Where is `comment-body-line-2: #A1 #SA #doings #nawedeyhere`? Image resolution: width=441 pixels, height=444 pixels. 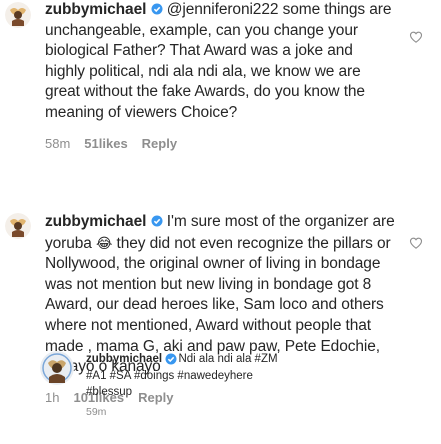 comment-body-line-2: #A1 #SA #doings #nawedeyhere is located at coordinates (169, 375).